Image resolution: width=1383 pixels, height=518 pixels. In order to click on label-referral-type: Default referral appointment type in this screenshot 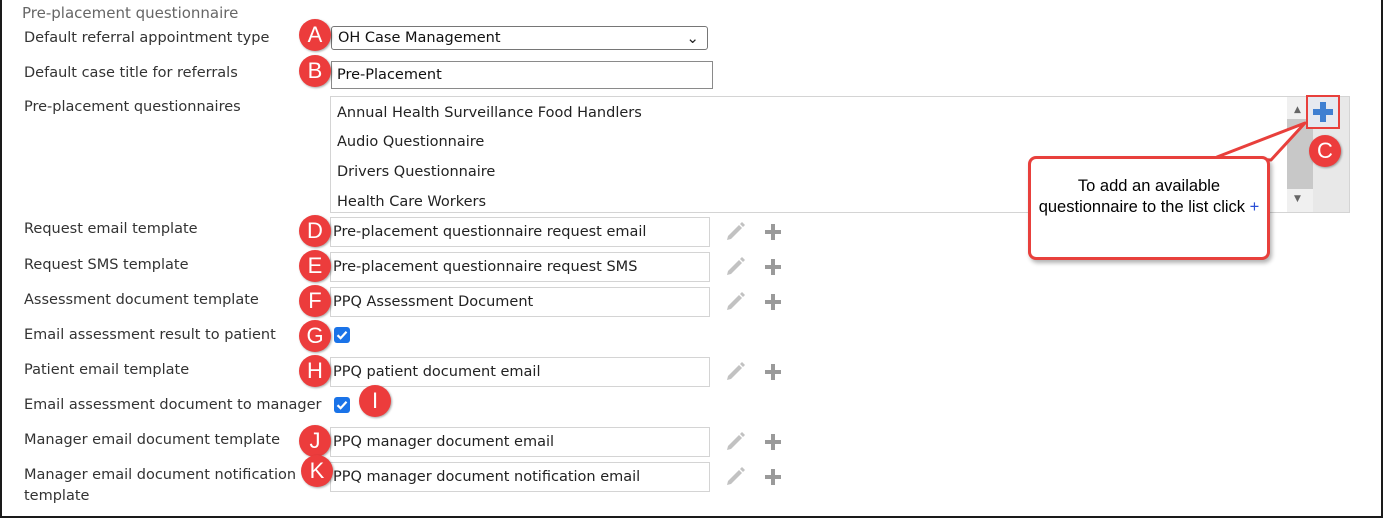, I will do `click(147, 38)`.